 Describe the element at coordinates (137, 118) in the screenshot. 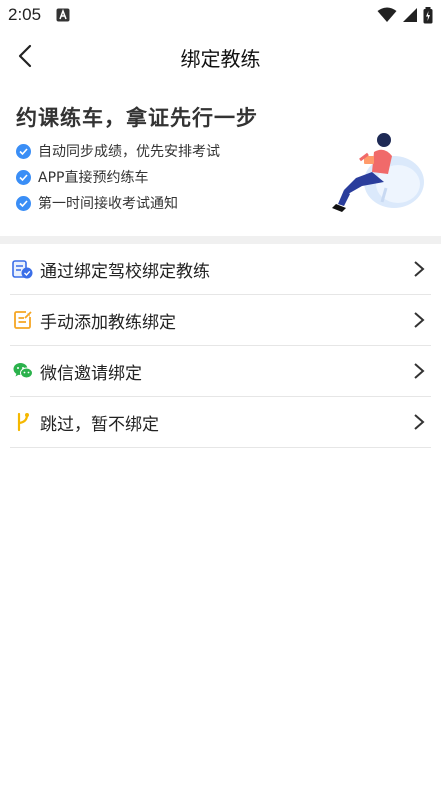

I see `banner-title: 约课练车，拿证先行一步` at that location.